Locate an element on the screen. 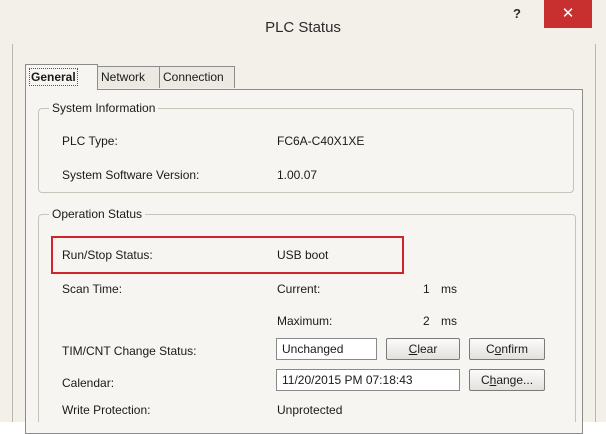  scan-time-current-label: Current: is located at coordinates (299, 289).